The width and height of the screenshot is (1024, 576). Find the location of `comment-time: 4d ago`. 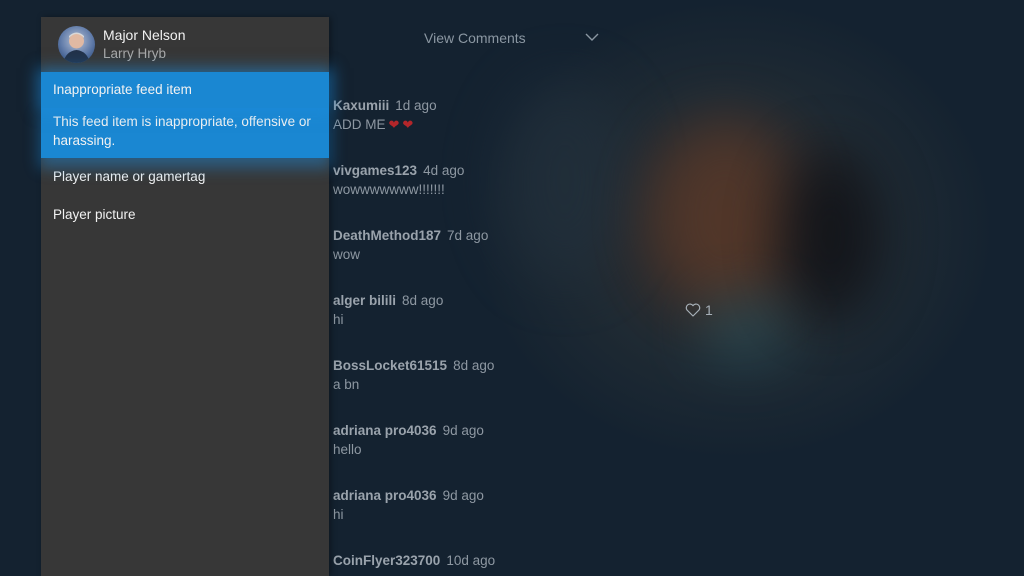

comment-time: 4d ago is located at coordinates (444, 170).